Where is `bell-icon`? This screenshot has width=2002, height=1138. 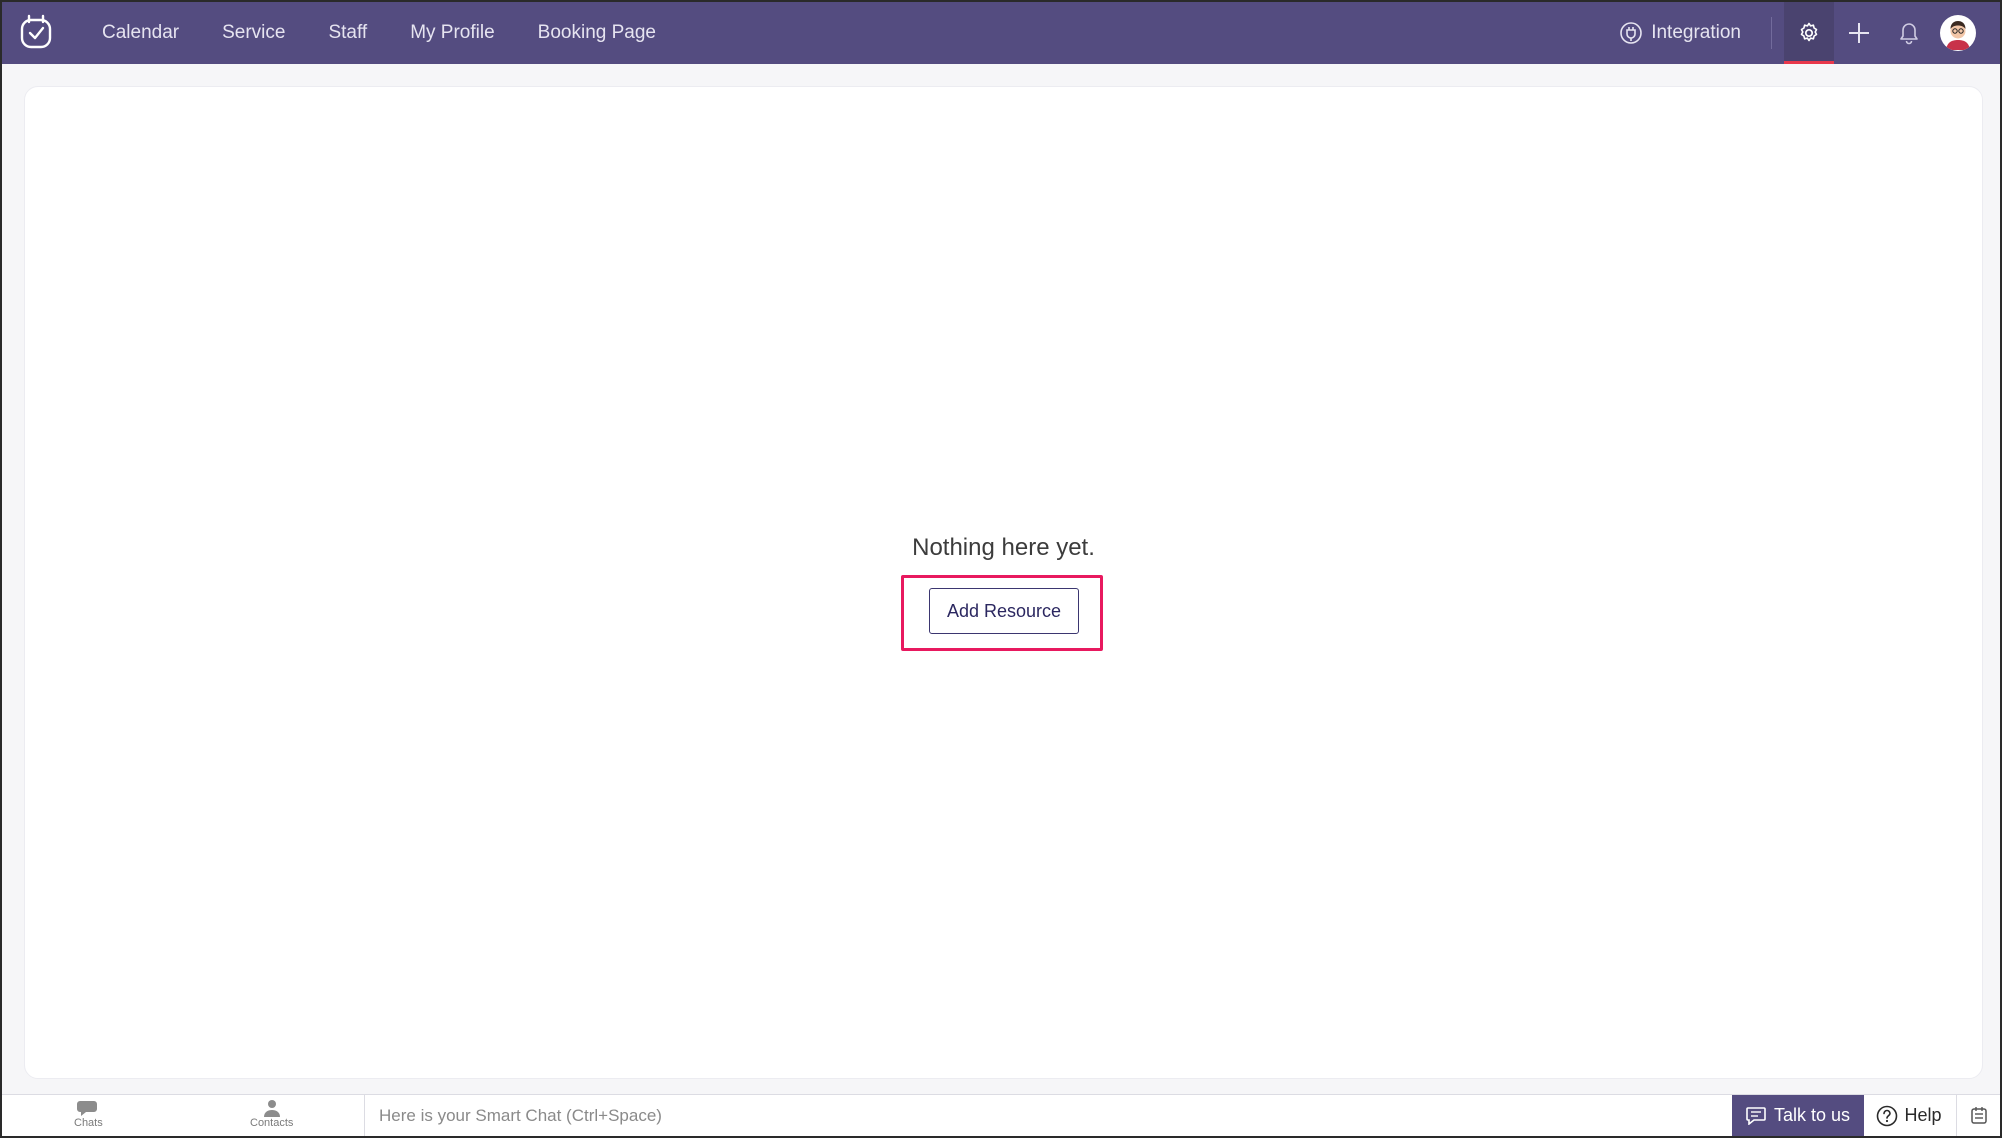
bell-icon is located at coordinates (1909, 33).